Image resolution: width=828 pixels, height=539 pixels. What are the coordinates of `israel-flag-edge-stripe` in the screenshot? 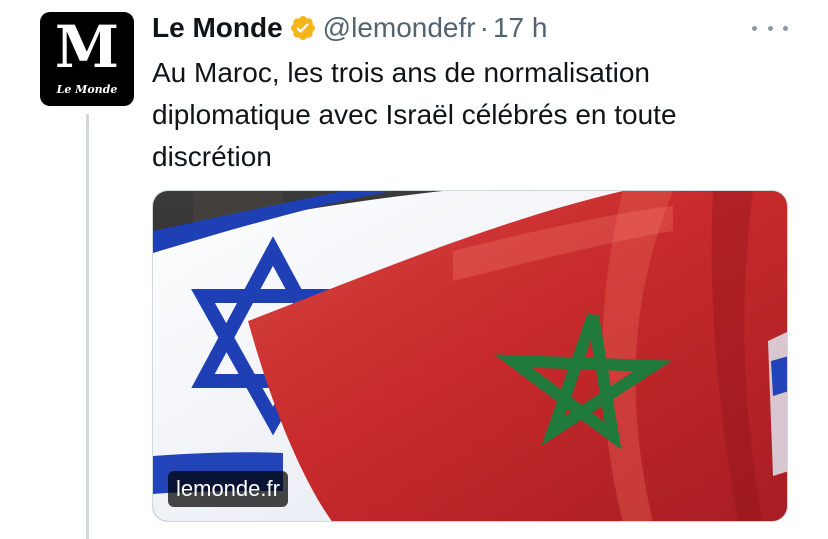 It's located at (779, 376).